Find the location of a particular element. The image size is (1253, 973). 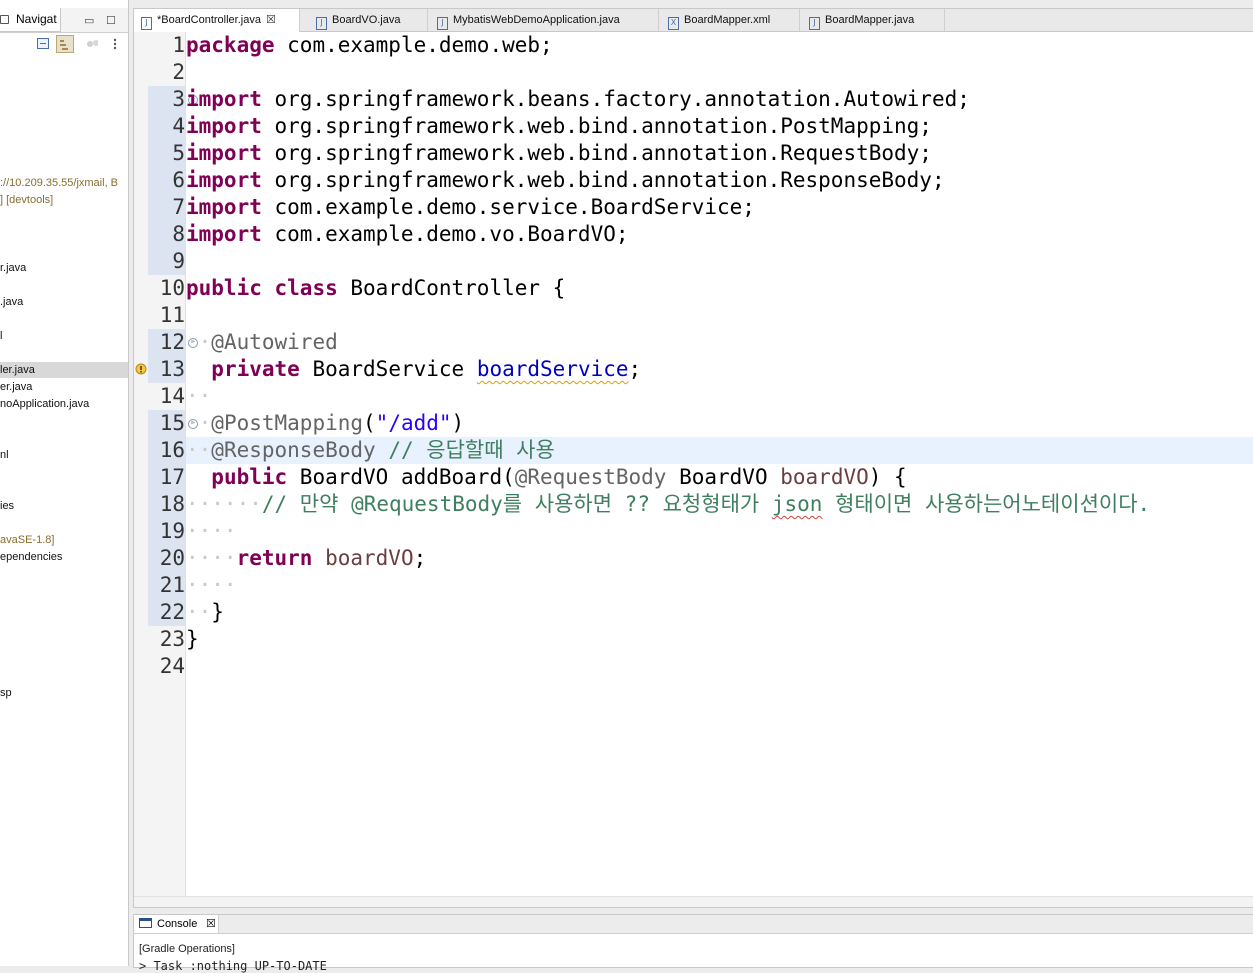

code-line: ··@PostMapping("/add") is located at coordinates (325, 423).